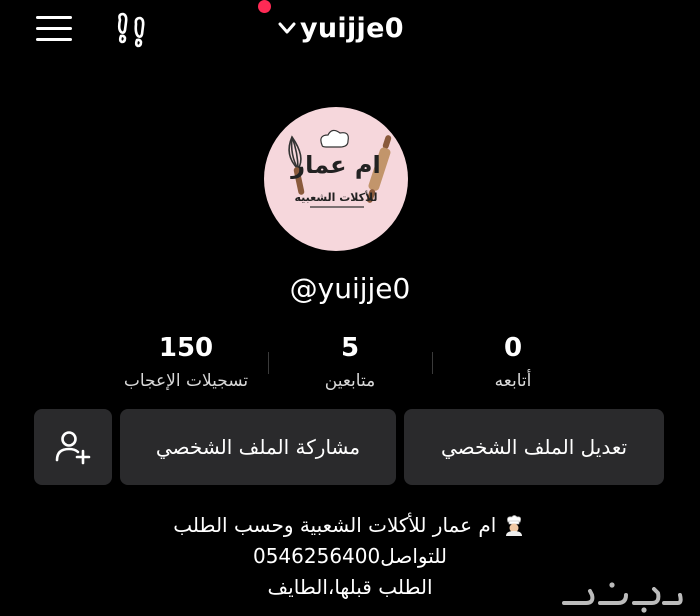 The height and width of the screenshot is (616, 700). Describe the element at coordinates (186, 348) in the screenshot. I see `stat-likes-value: 150` at that location.